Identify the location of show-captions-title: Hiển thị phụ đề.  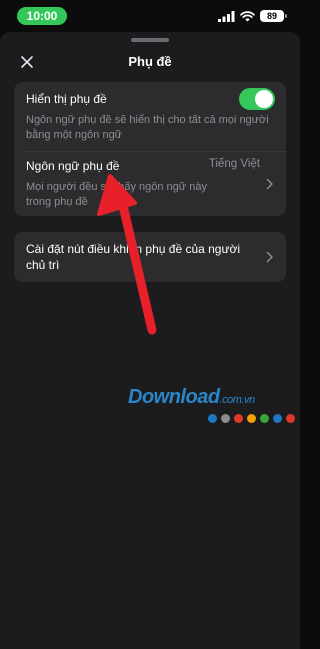
(66, 99).